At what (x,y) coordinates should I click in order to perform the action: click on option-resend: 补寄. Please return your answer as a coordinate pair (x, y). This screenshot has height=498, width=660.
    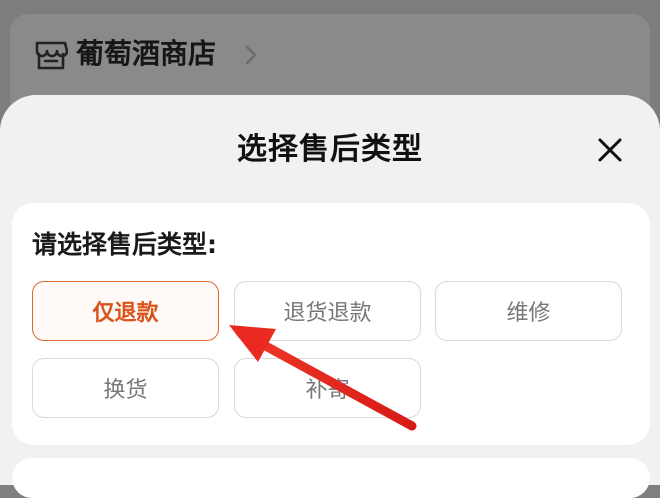
    Looking at the image, I should click on (327, 388).